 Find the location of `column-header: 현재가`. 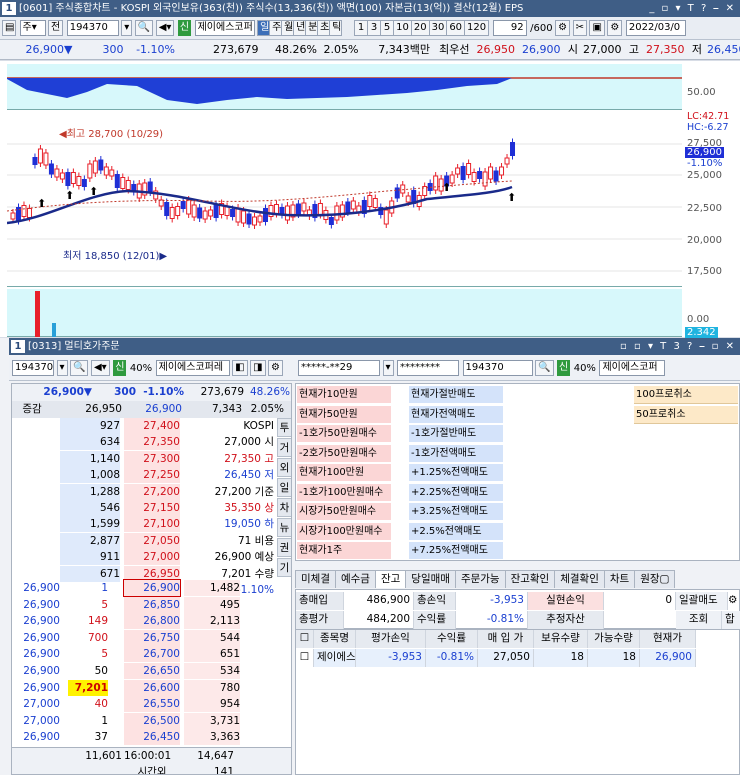

column-header: 현재가 is located at coordinates (668, 639).